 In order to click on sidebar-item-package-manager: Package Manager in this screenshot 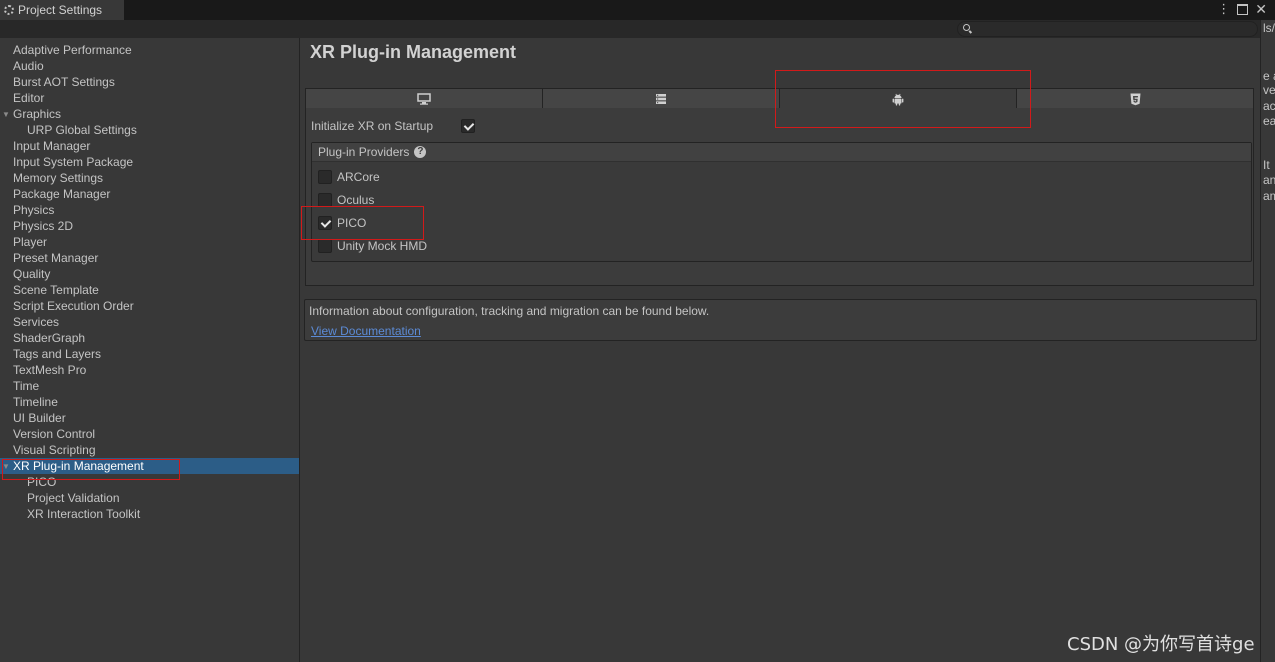, I will do `click(149, 194)`.